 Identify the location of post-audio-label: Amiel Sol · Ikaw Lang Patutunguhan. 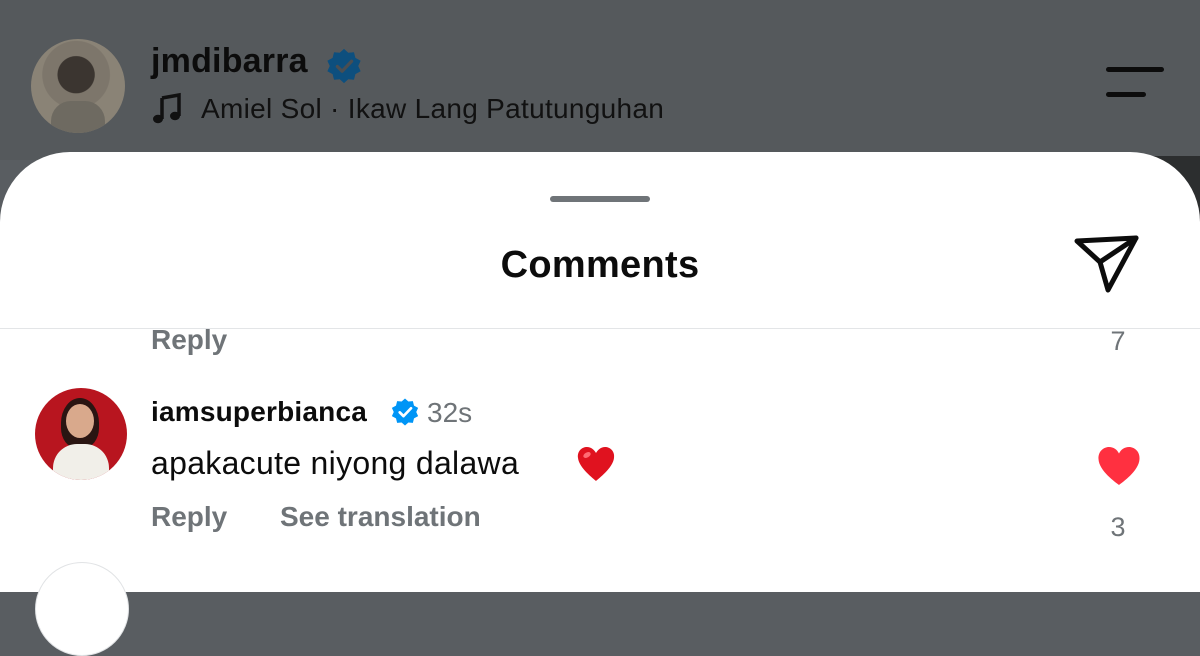
(432, 109).